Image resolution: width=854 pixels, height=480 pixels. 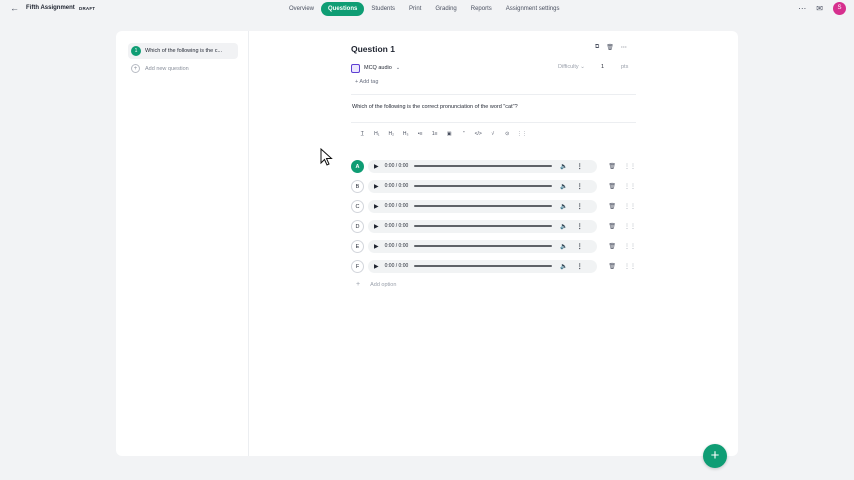 I want to click on tab-grading: Grading, so click(x=445, y=9).